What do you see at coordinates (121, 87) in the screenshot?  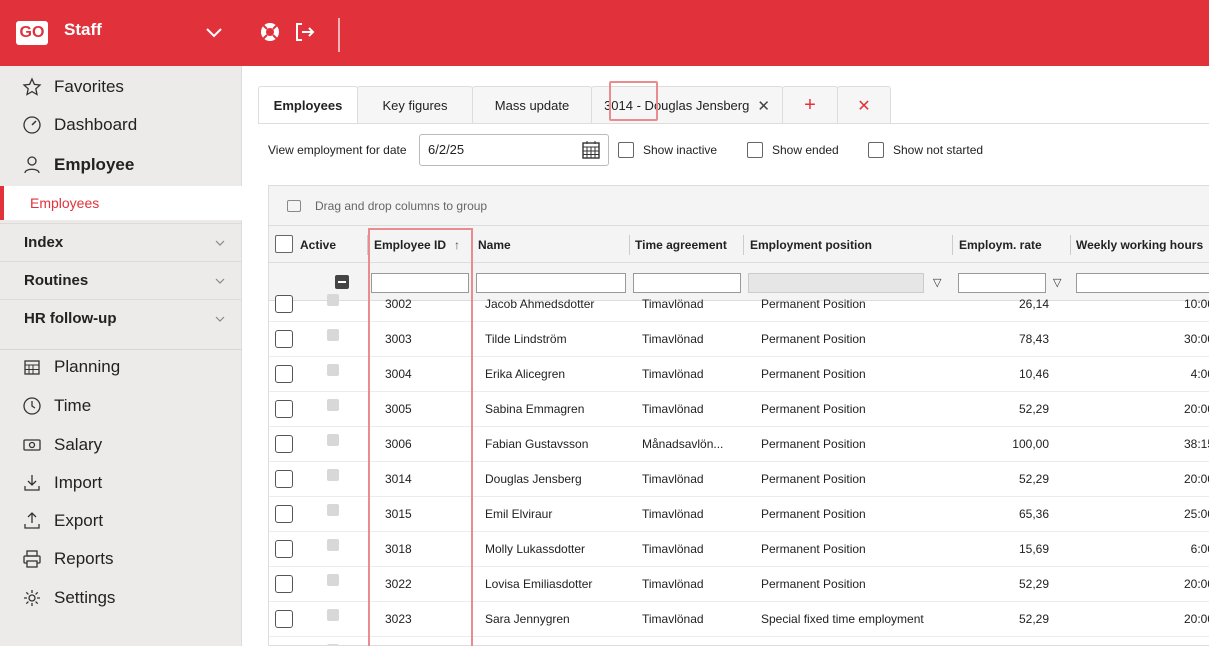 I see `sidebar-item-favorites: Favorites` at bounding box center [121, 87].